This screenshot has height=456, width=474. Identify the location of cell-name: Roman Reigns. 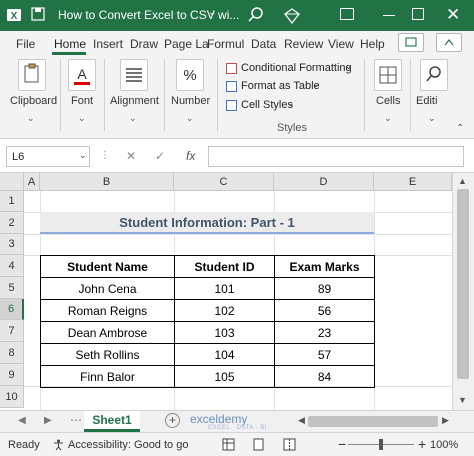
(107, 310).